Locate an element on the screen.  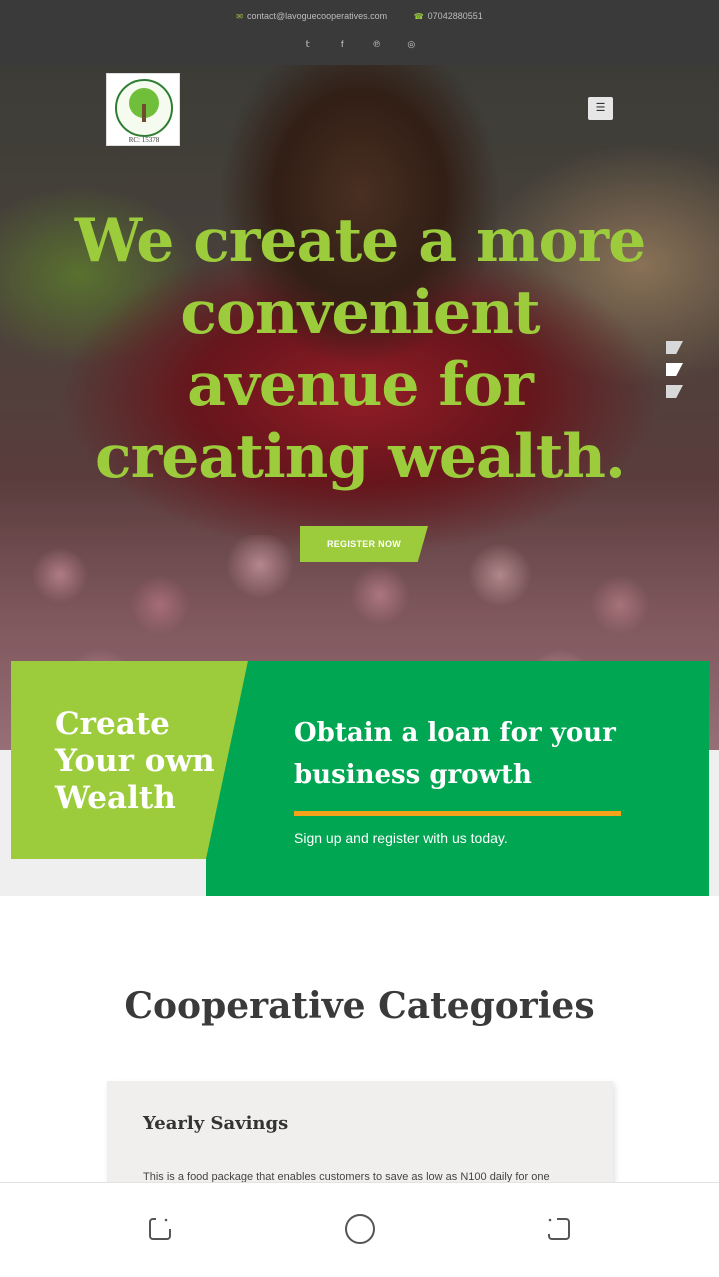
android-navigation-bar is located at coordinates (359, 1229).